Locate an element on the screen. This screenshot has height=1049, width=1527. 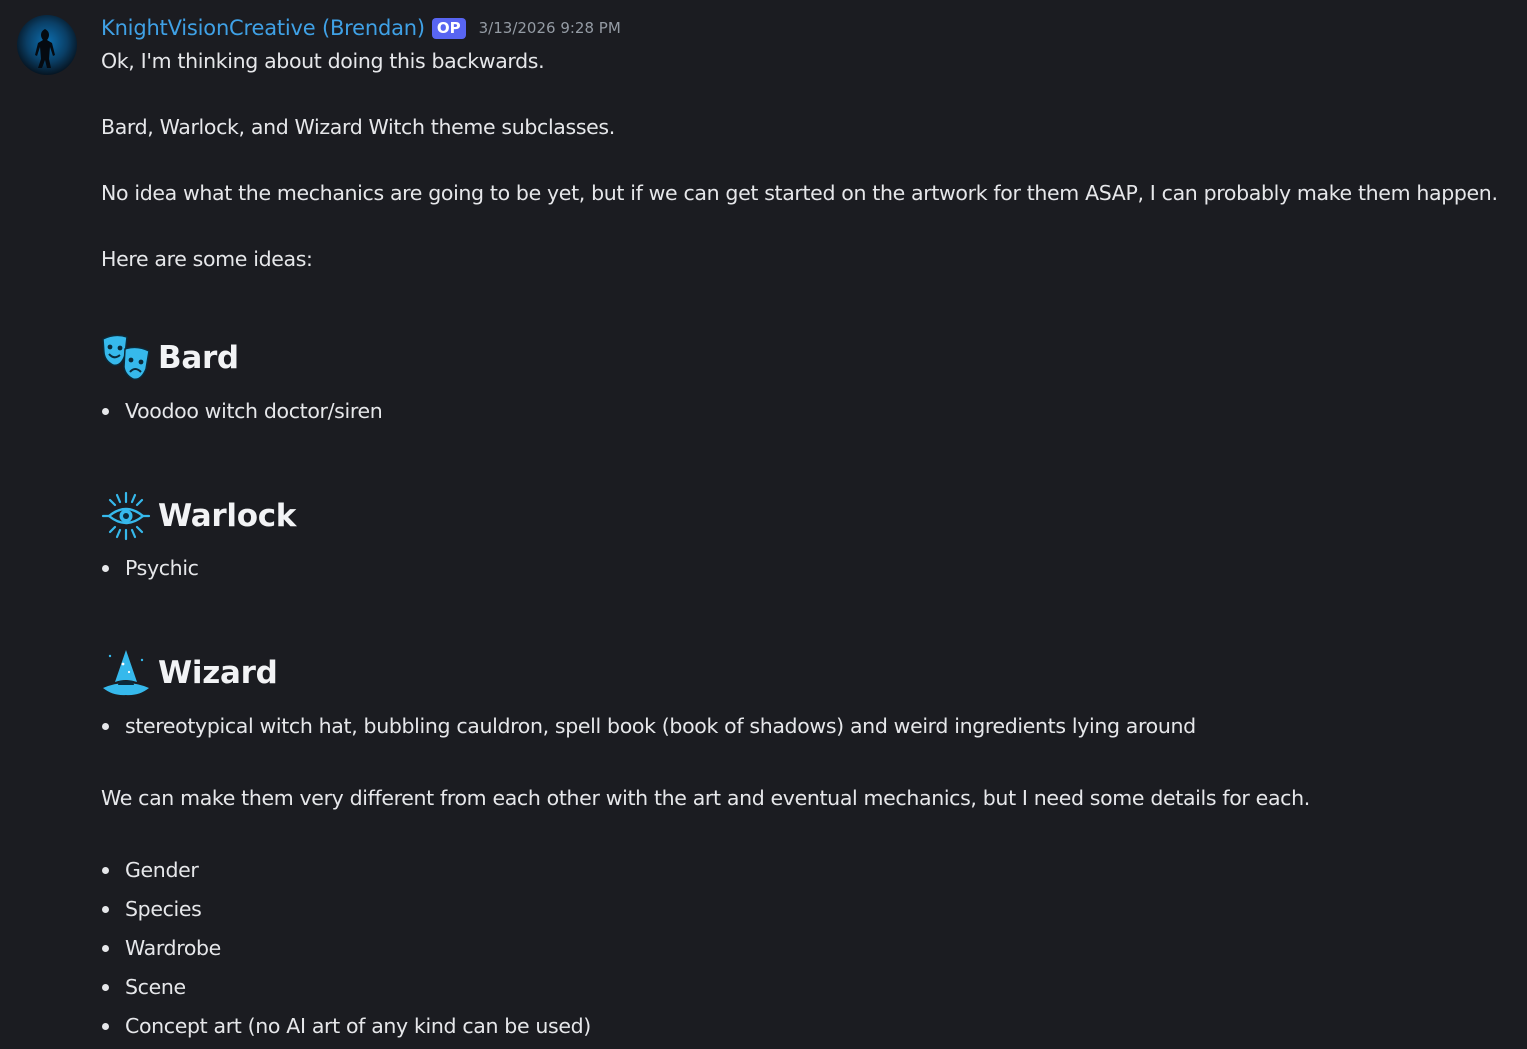
list-item: Scene is located at coordinates (143, 987).